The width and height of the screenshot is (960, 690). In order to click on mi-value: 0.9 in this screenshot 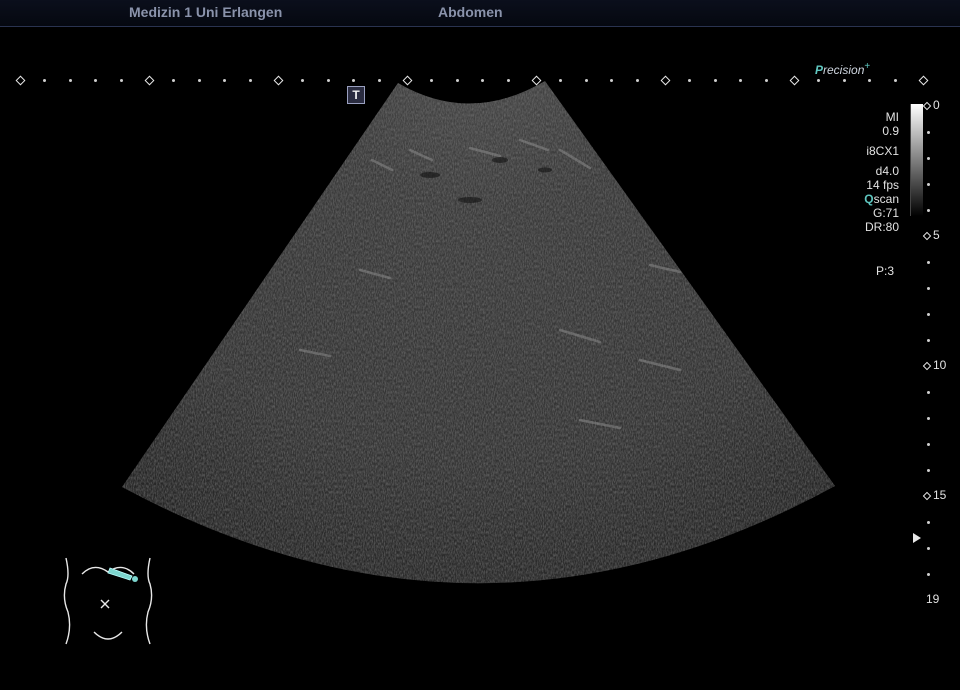, I will do `click(890, 131)`.